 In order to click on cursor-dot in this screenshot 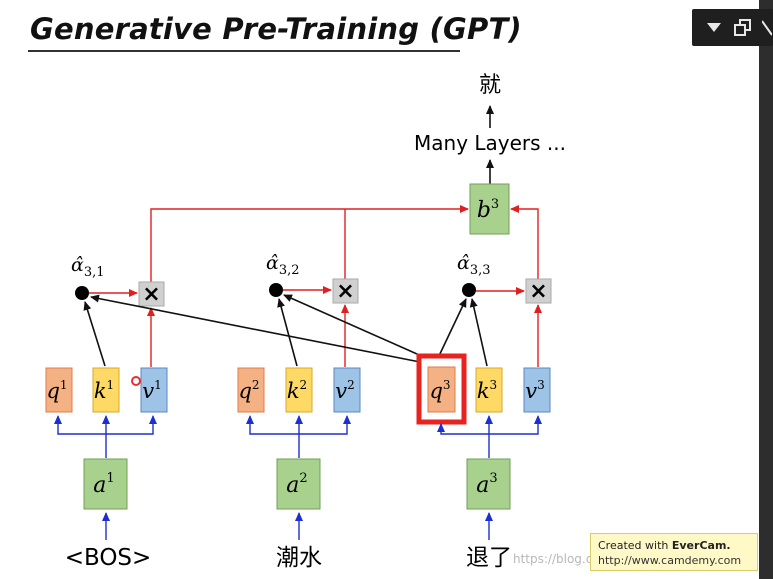, I will do `click(136, 381)`.